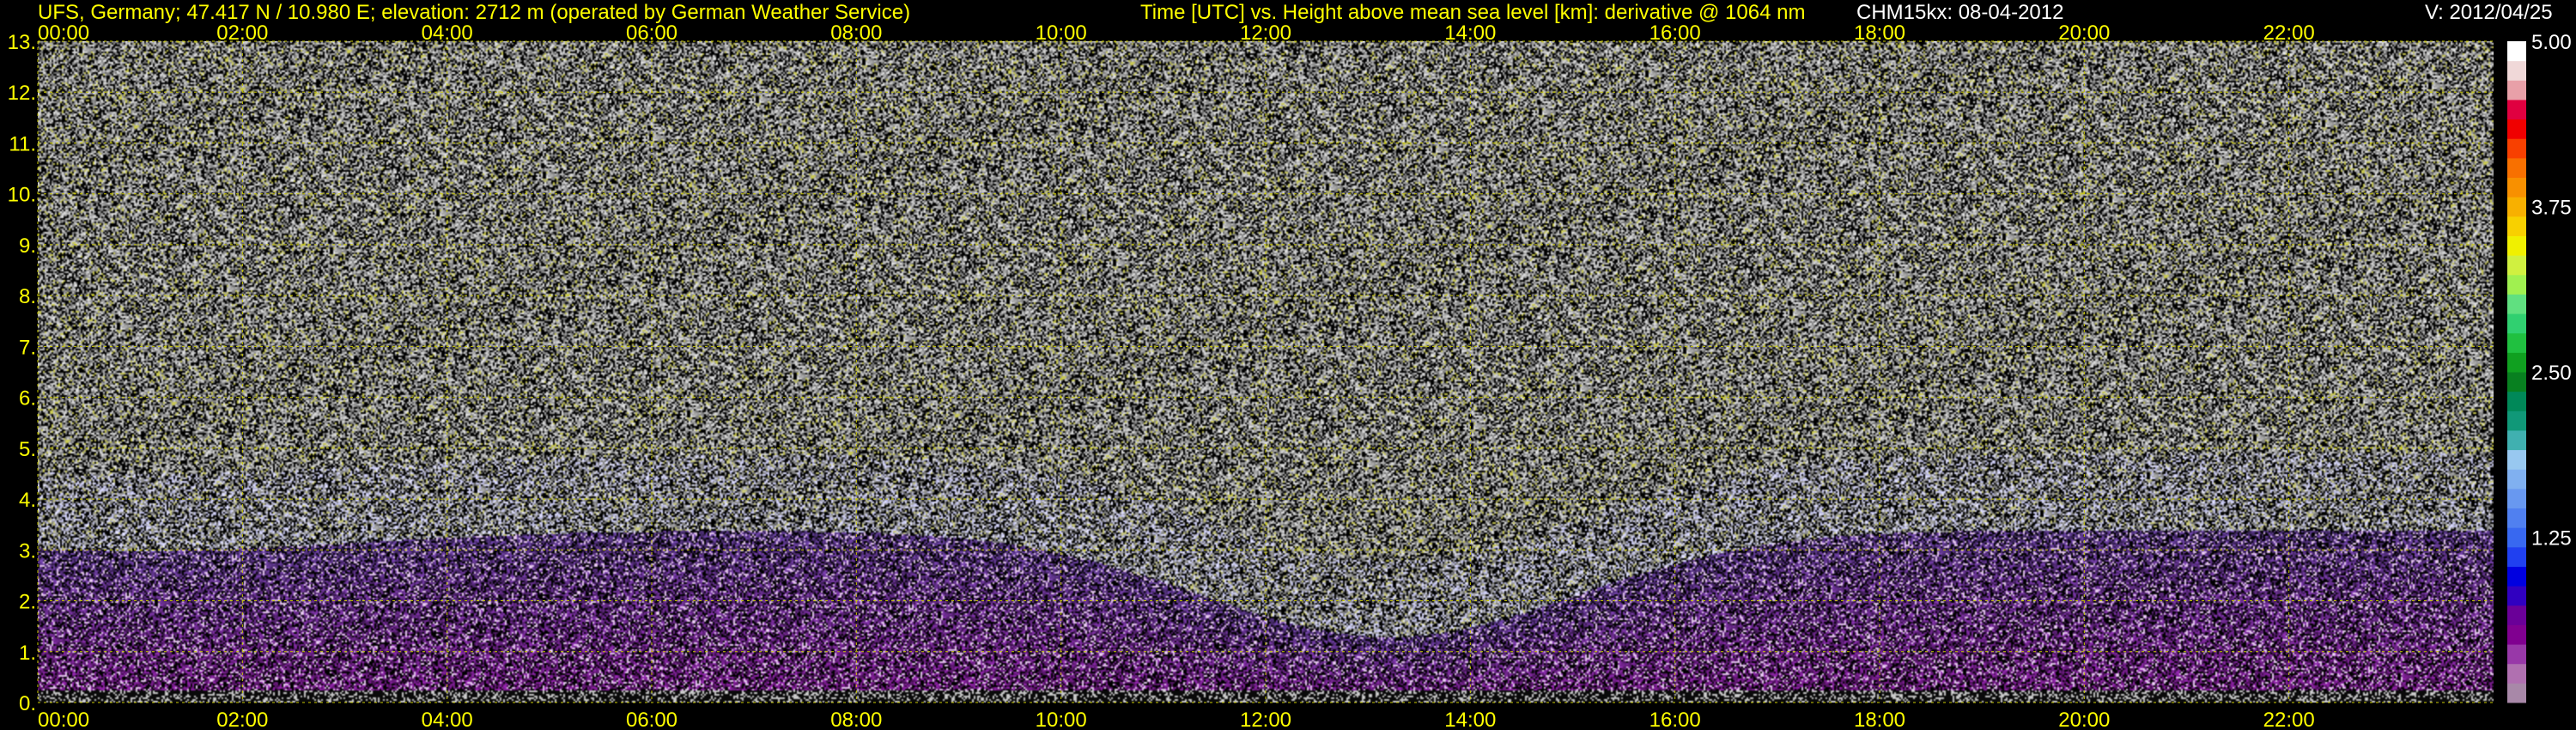  What do you see at coordinates (1061, 719) in the screenshot?
I see `x-tick-label-bottom: 10:00` at bounding box center [1061, 719].